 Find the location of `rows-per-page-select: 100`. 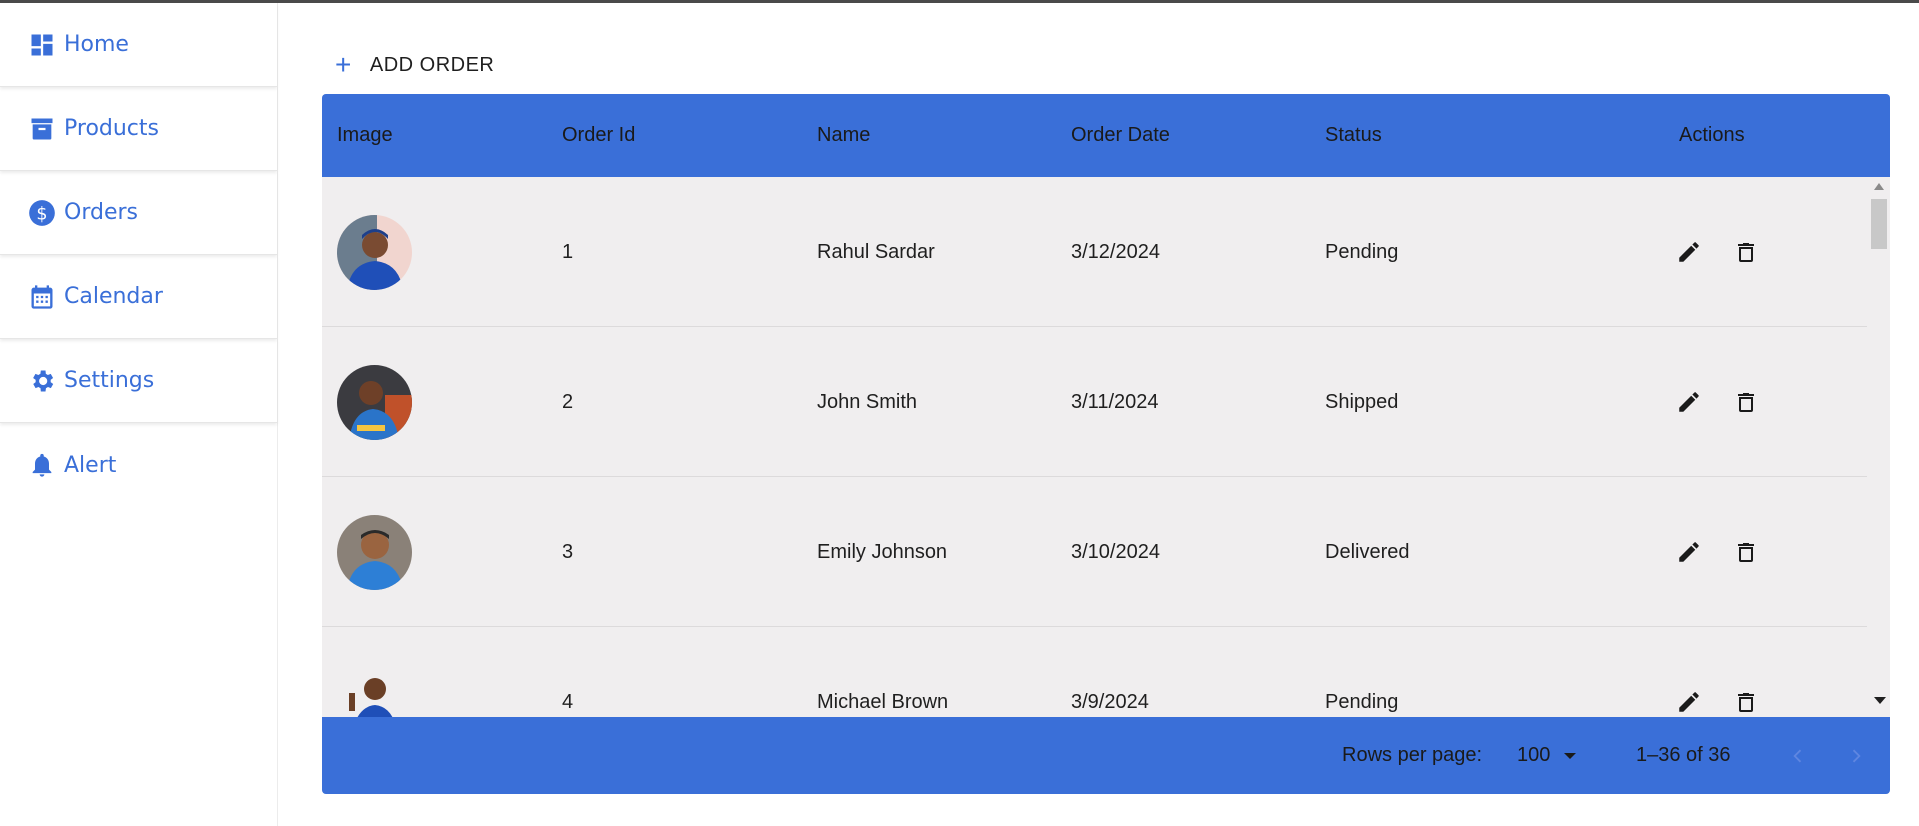

rows-per-page-select: 100 is located at coordinates (1547, 755).